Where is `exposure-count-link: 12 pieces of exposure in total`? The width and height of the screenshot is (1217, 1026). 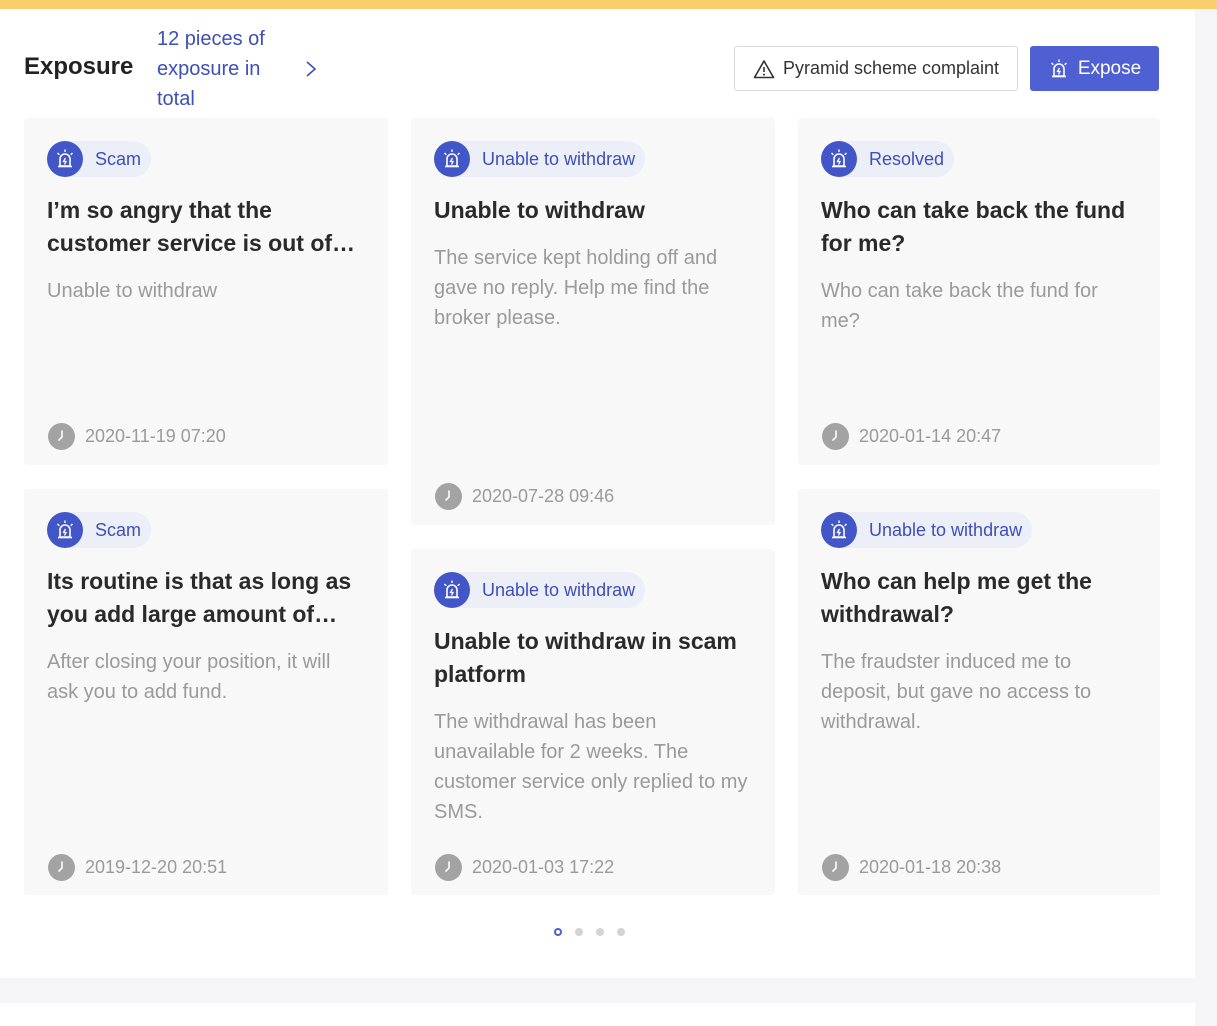
exposure-count-link: 12 pieces of exposure in total is located at coordinates (227, 69).